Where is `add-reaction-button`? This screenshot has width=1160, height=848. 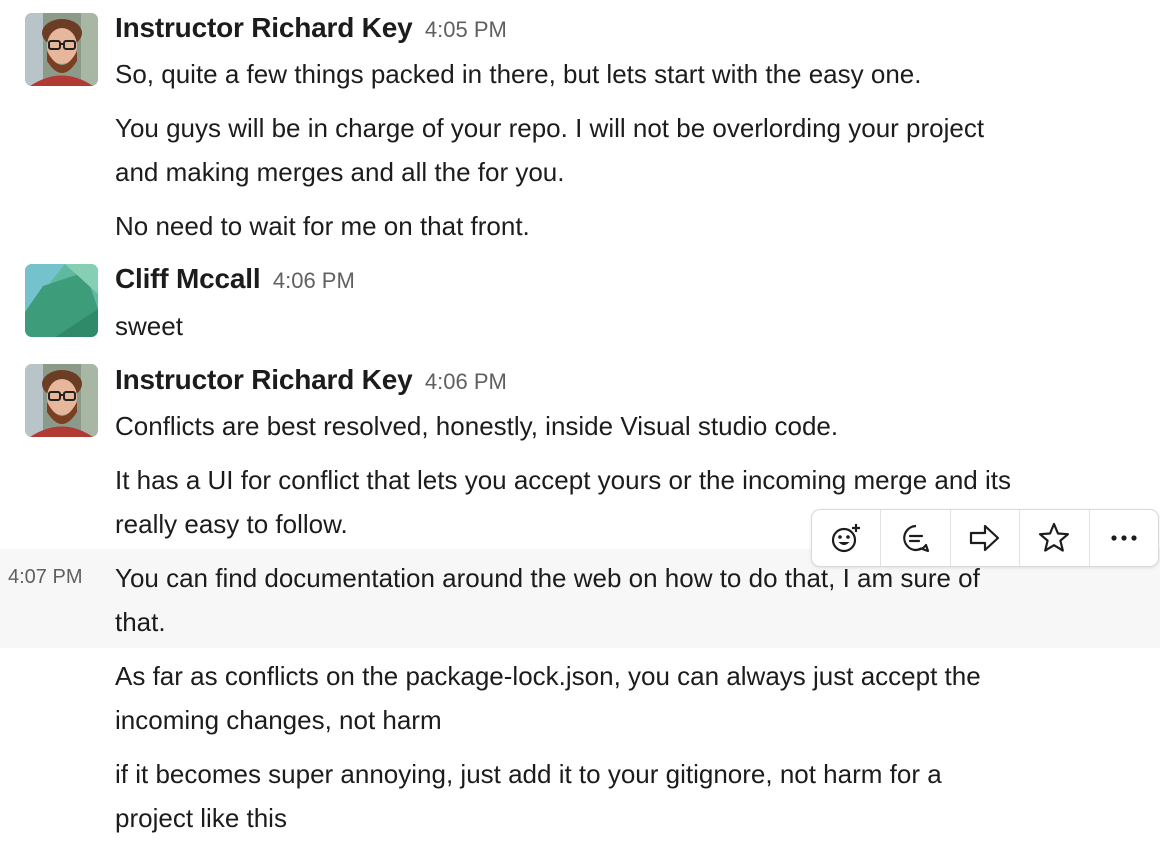
add-reaction-button is located at coordinates (847, 538).